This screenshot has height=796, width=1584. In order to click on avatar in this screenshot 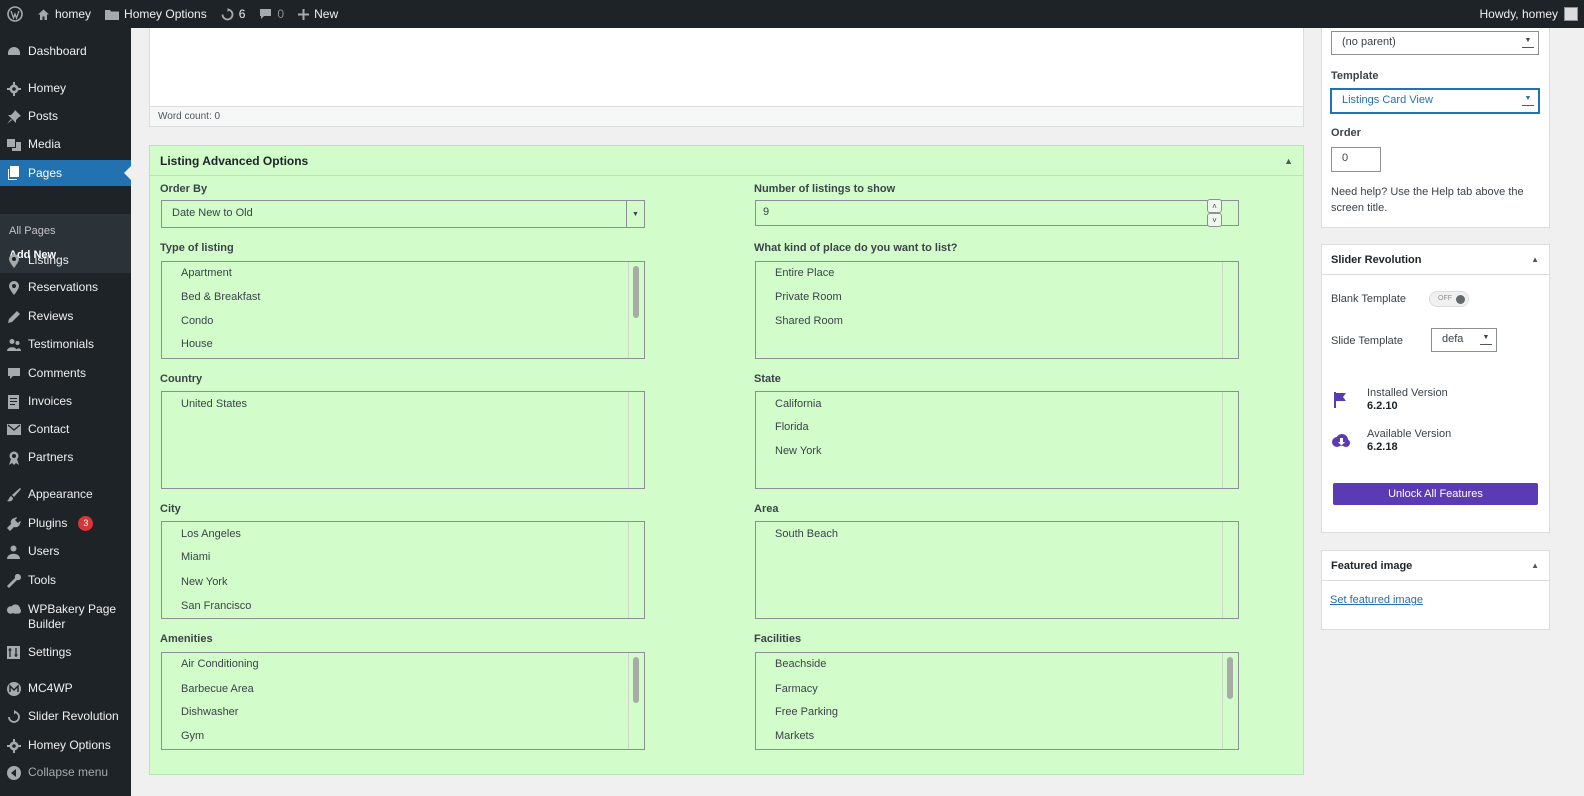, I will do `click(1571, 14)`.